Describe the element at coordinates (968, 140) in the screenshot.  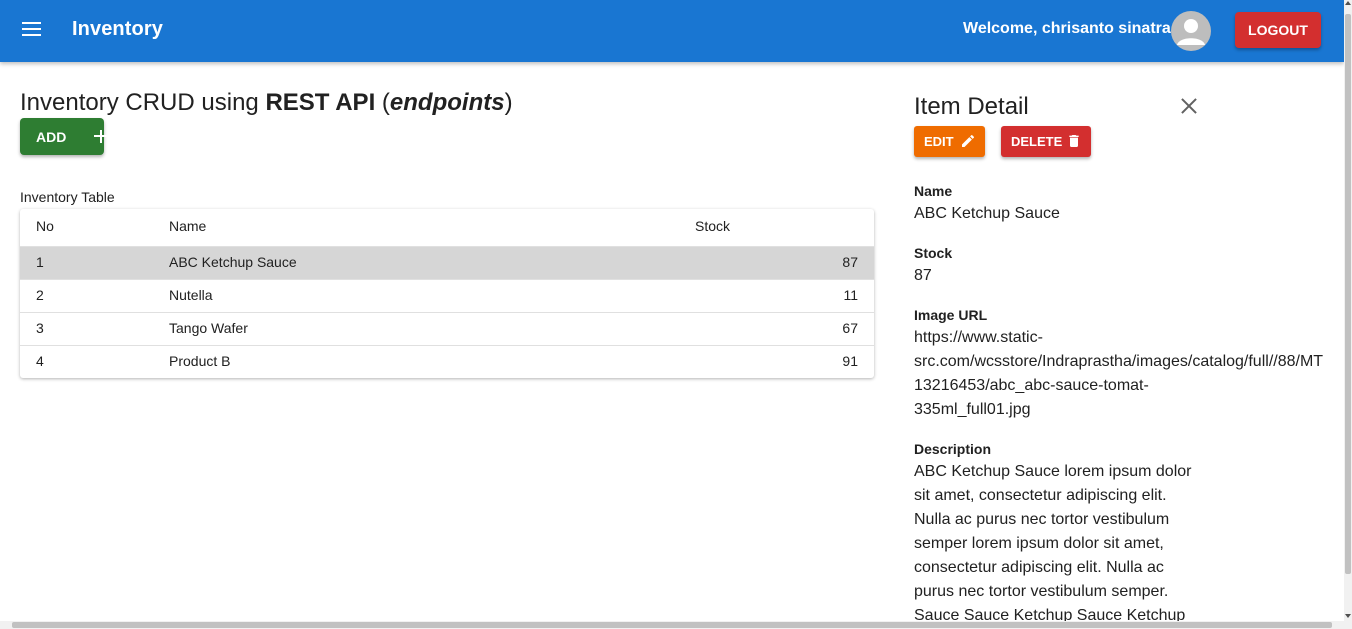
I see `pencil-icon` at that location.